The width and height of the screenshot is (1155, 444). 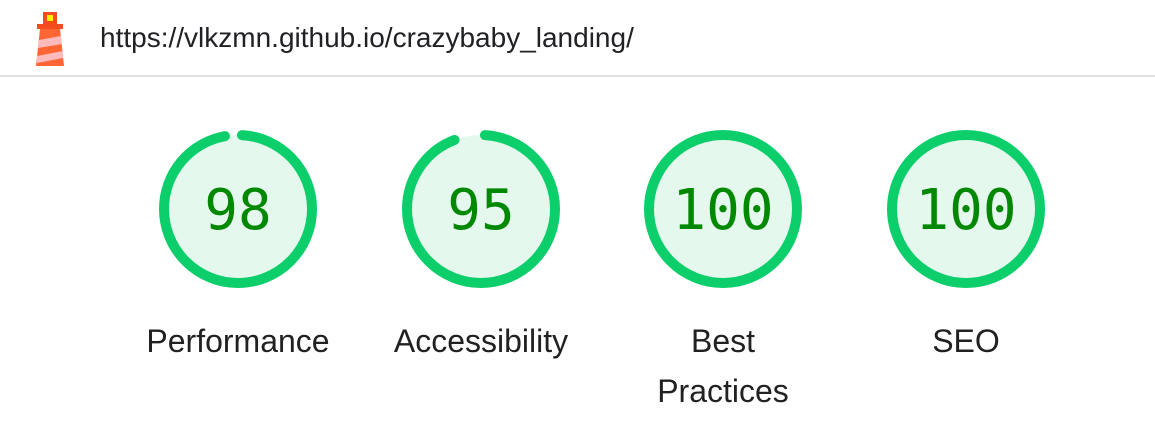 I want to click on gauge-label: Accessibility, so click(x=481, y=341).